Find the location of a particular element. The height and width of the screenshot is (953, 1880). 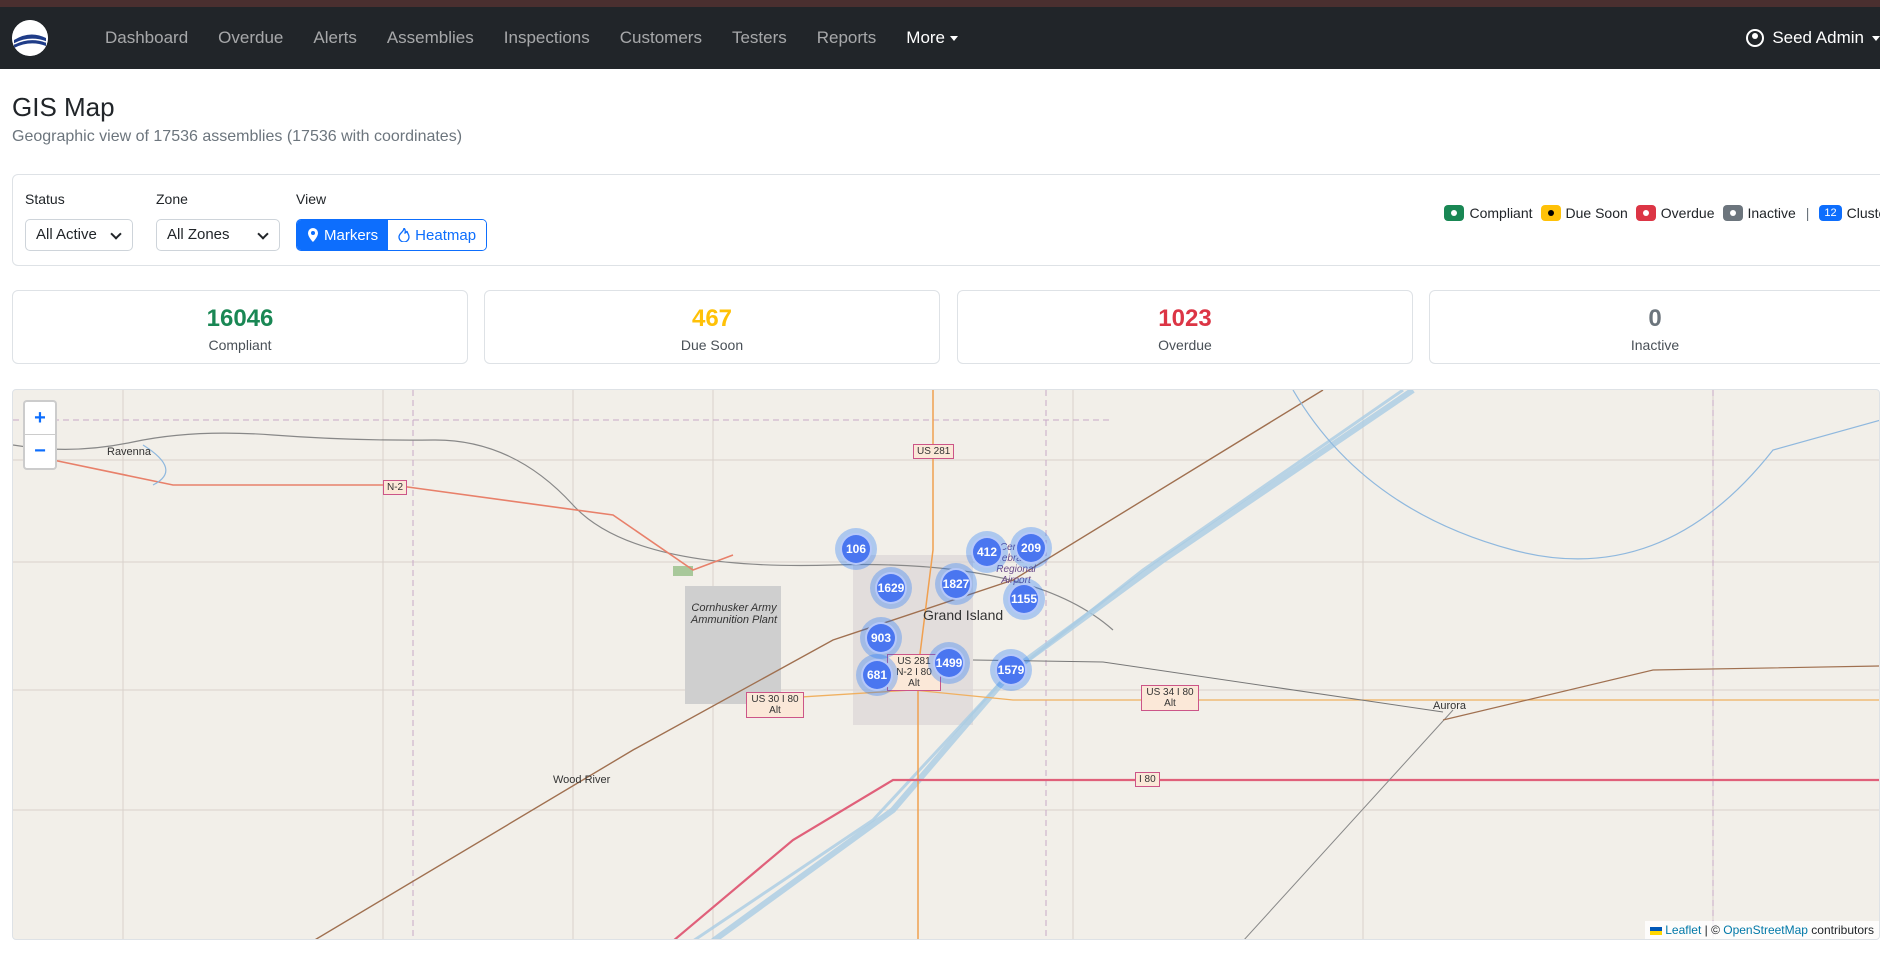

due-soon-dot-icon is located at coordinates (1550, 213).